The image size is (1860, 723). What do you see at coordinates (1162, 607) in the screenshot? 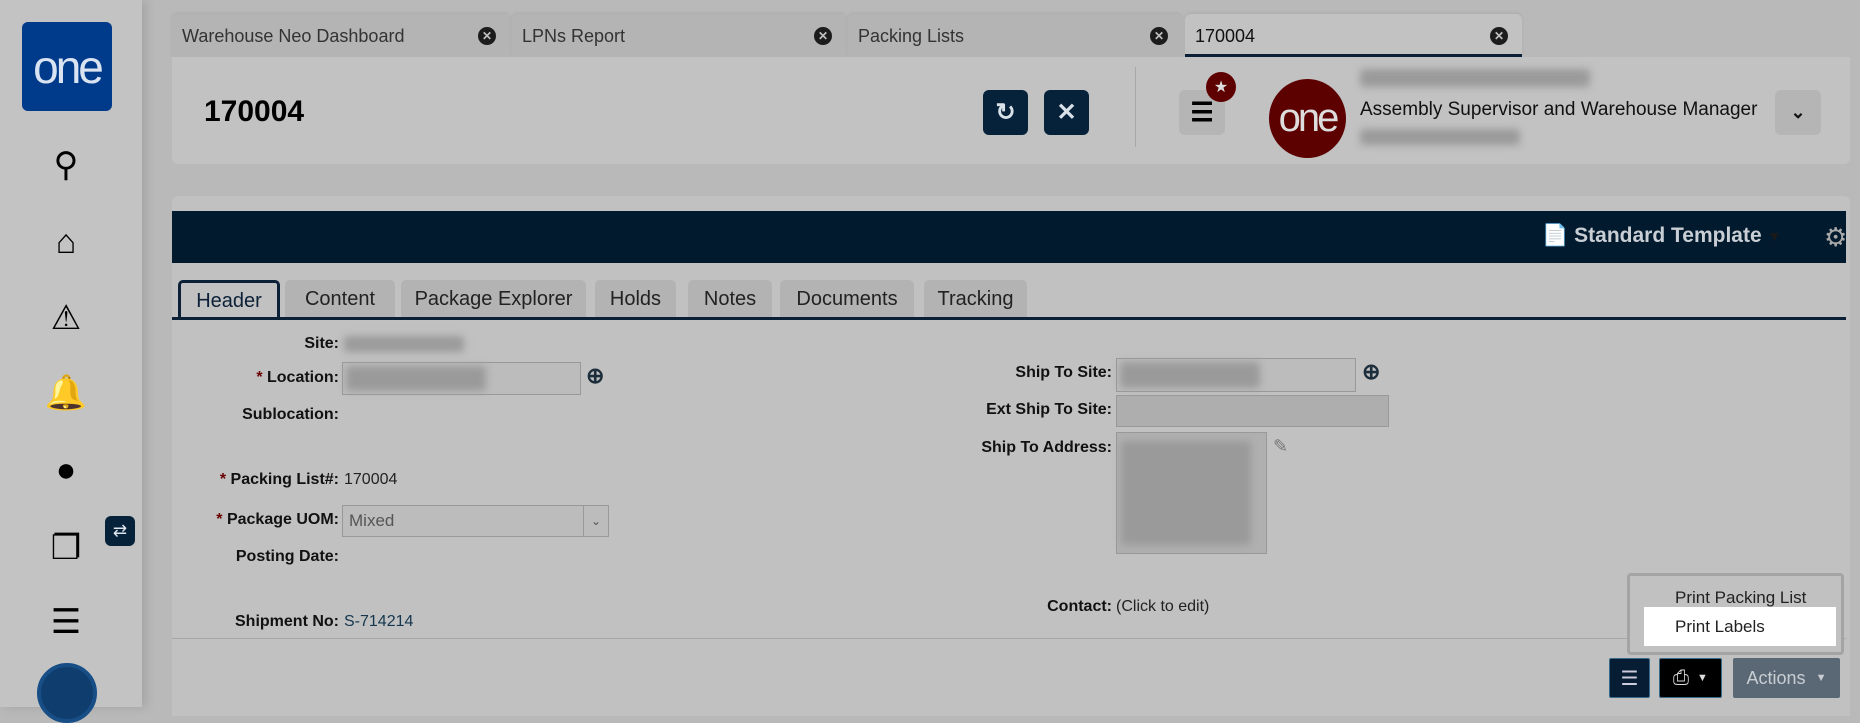
I see `contact-value: (Click to edit)` at bounding box center [1162, 607].